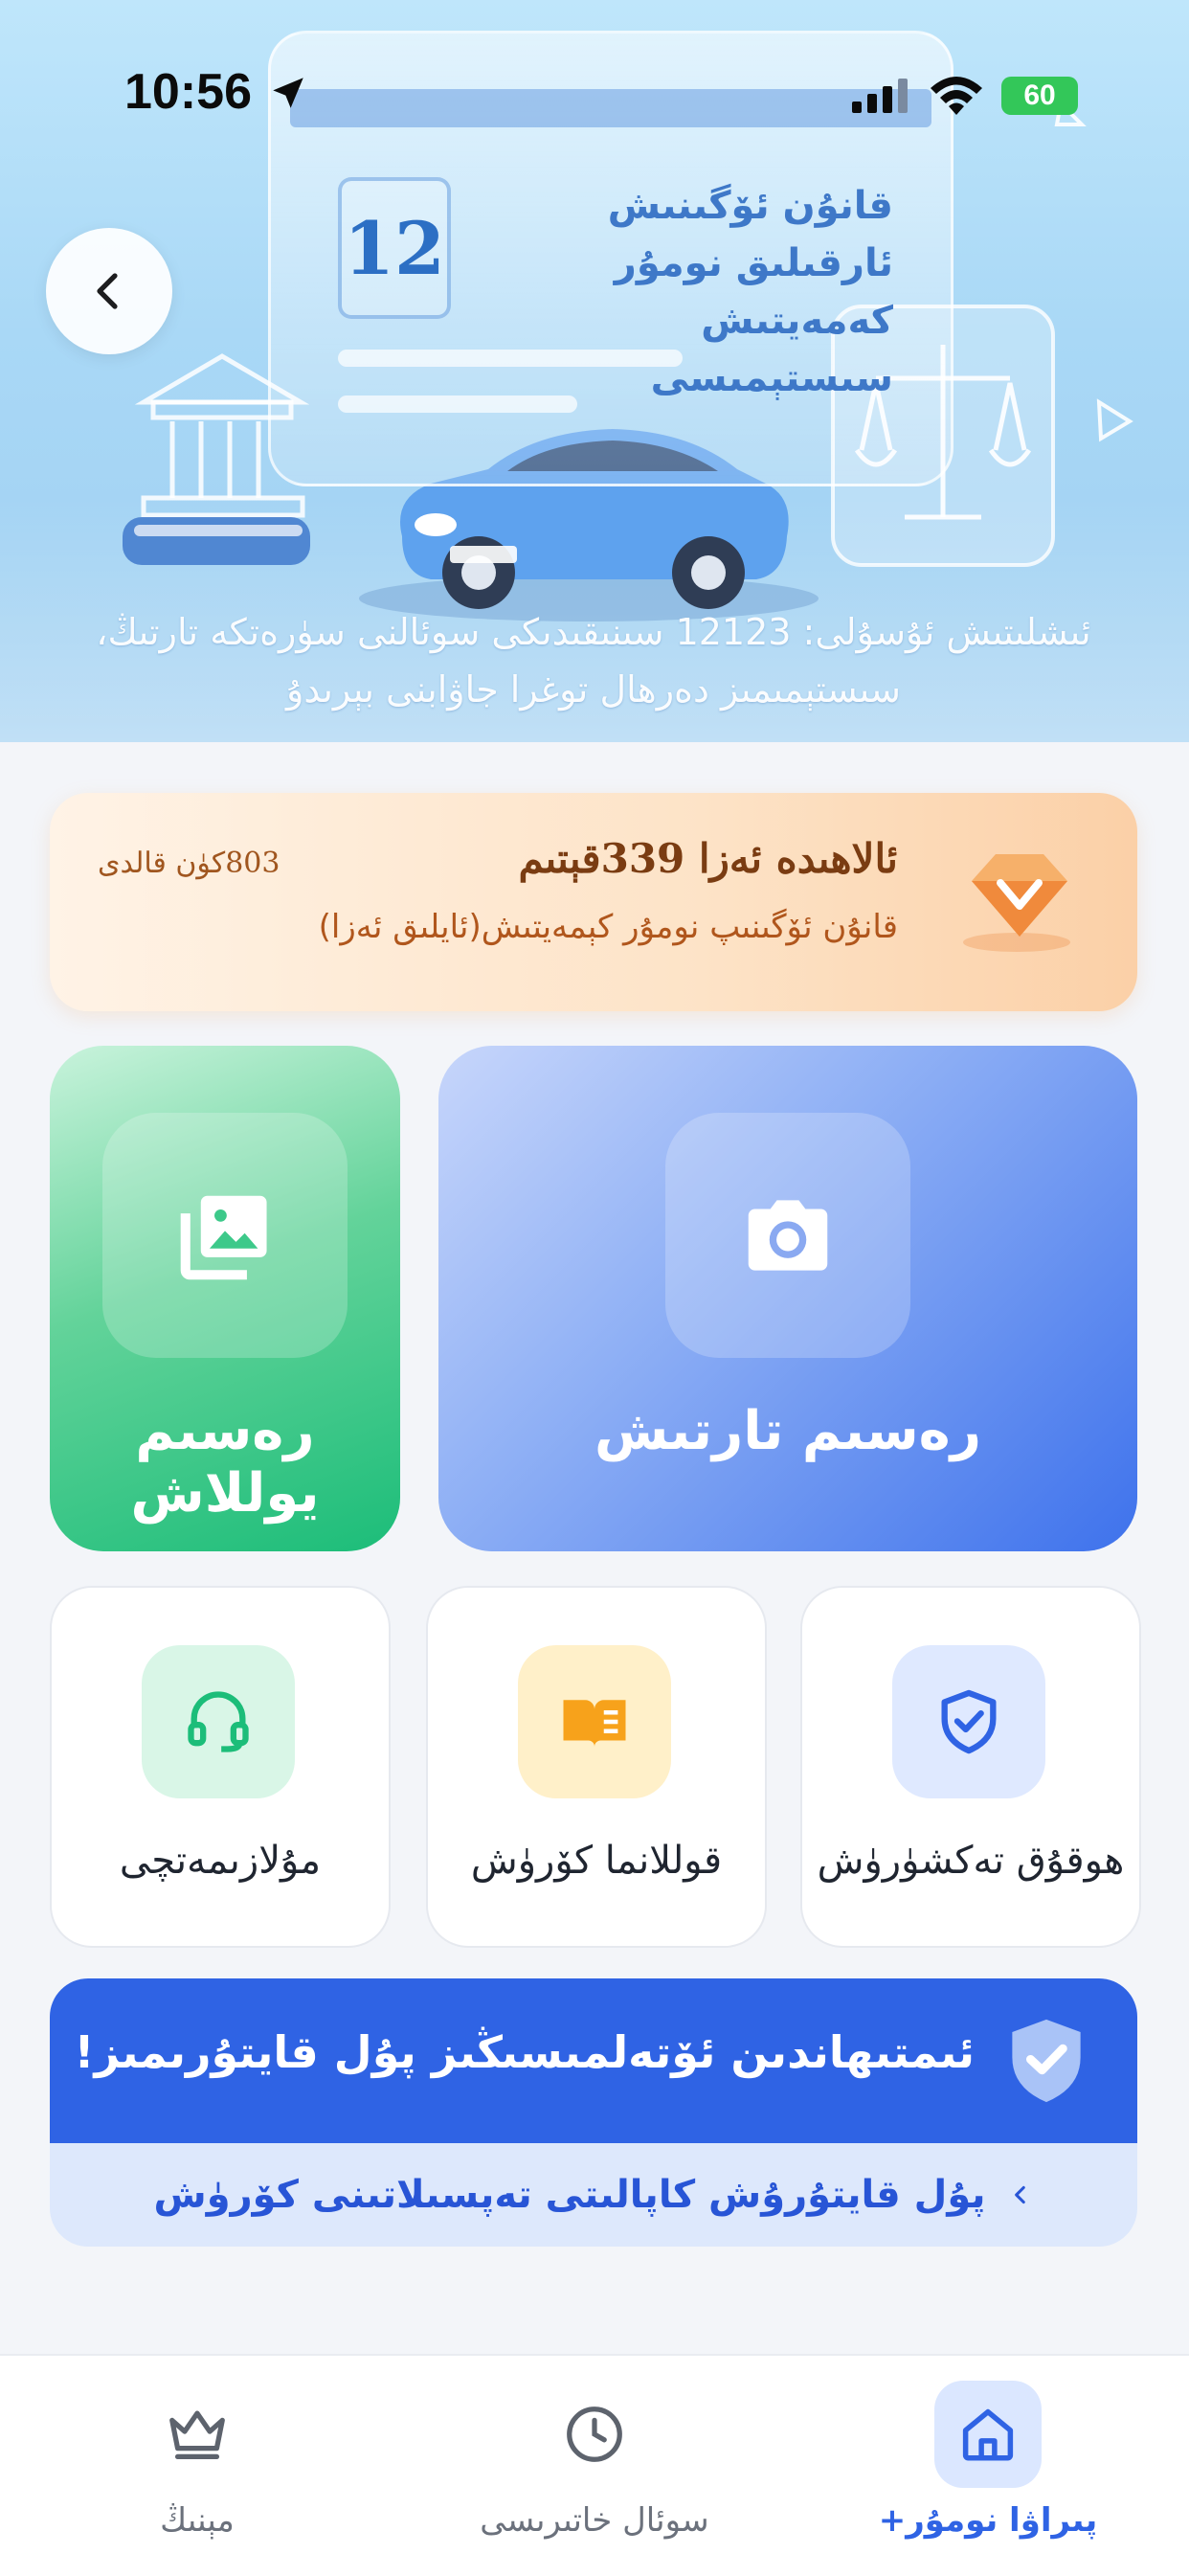 Image resolution: width=1189 pixels, height=2576 pixels. I want to click on tab-home-icon-wrap, so click(988, 2434).